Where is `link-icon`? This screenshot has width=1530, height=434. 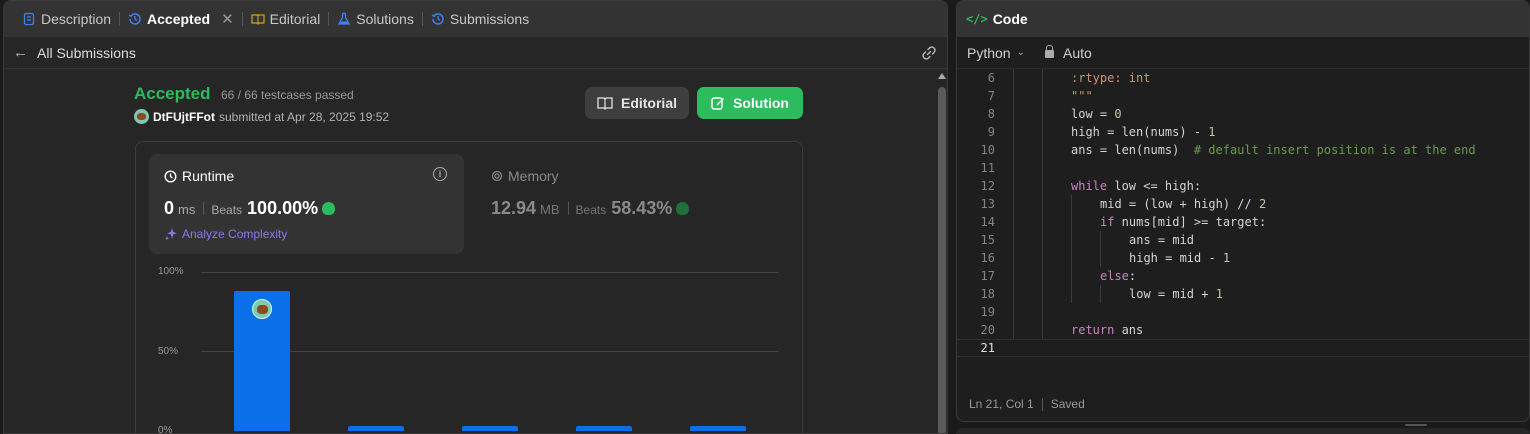 link-icon is located at coordinates (929, 53).